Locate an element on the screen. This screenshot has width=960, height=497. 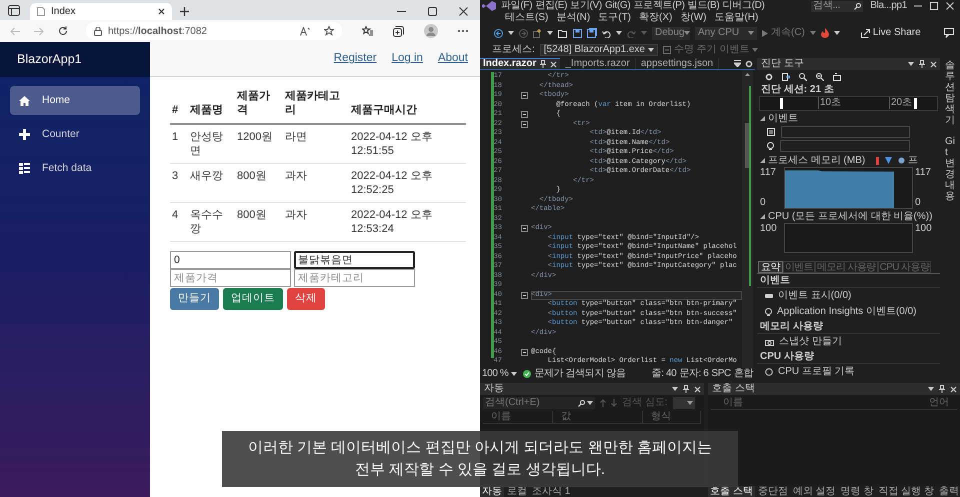
section-label: 이벤트 is located at coordinates (783, 118).